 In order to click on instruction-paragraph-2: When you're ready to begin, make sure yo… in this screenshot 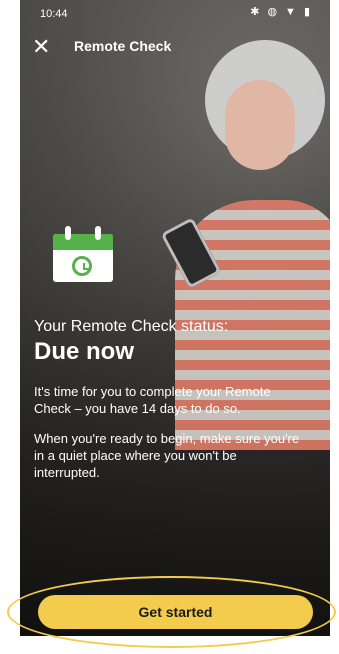, I will do `click(167, 455)`.